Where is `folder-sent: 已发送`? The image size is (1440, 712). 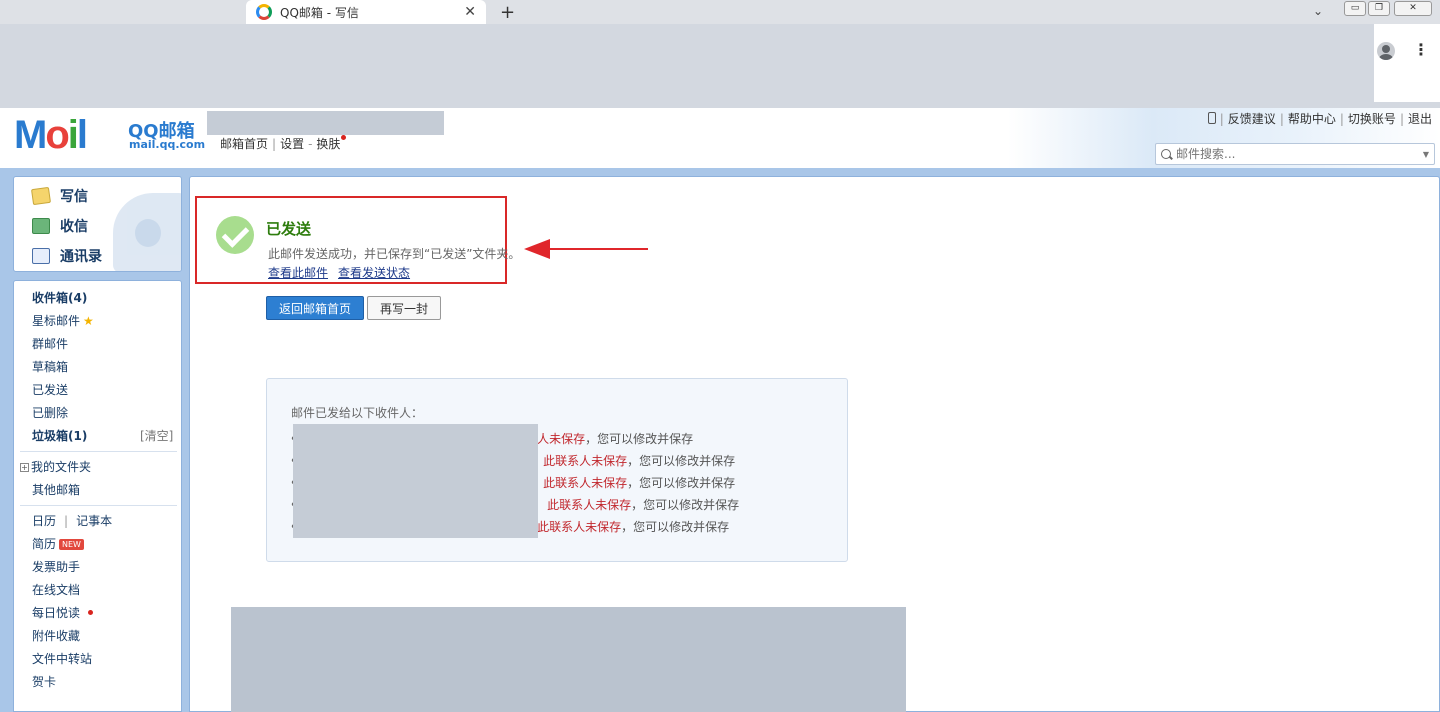 folder-sent: 已发送 is located at coordinates (50, 389).